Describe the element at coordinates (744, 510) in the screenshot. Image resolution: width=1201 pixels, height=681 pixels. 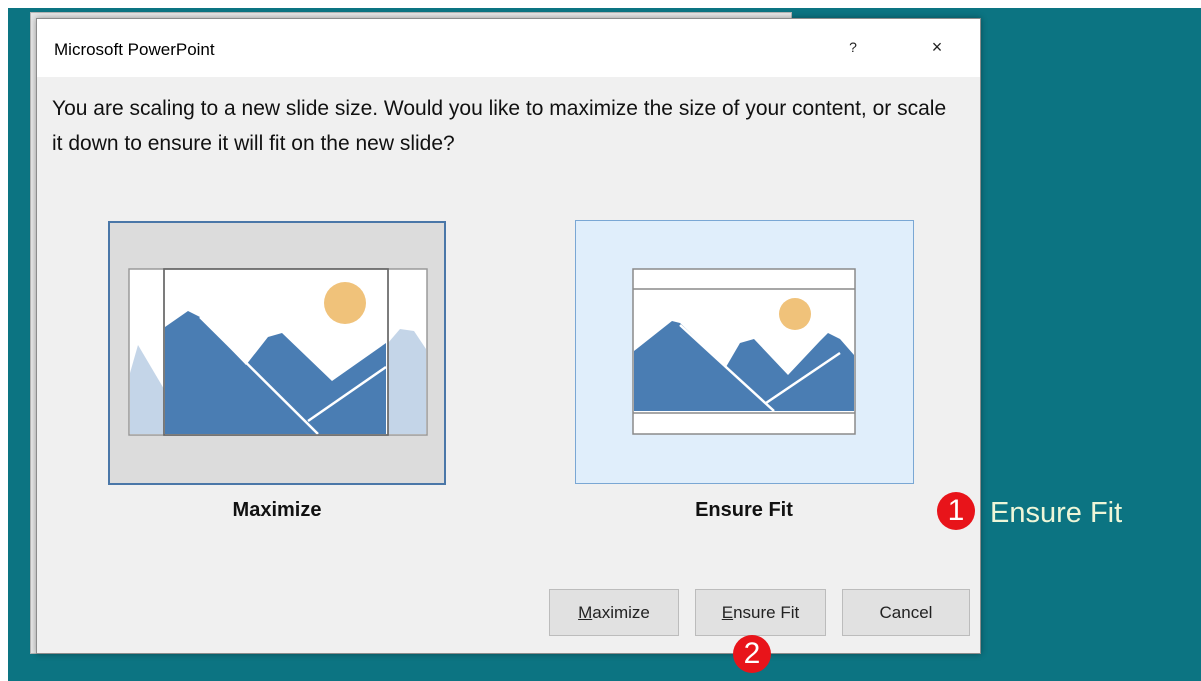
I see `ensure-fit-option-label: Ensure Fit` at that location.